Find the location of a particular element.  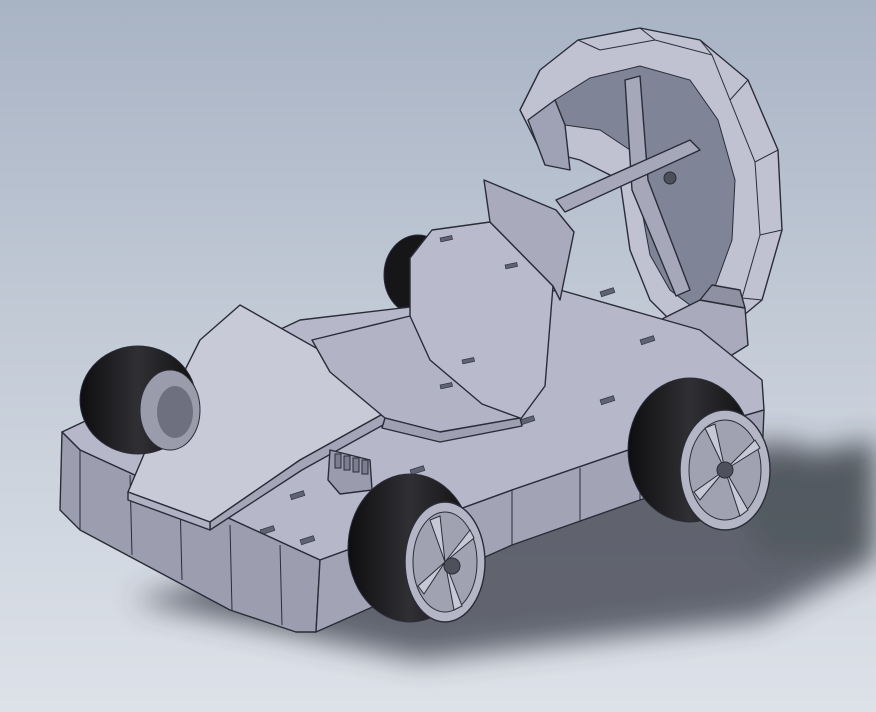

front-left-wheel is located at coordinates (140, 400).